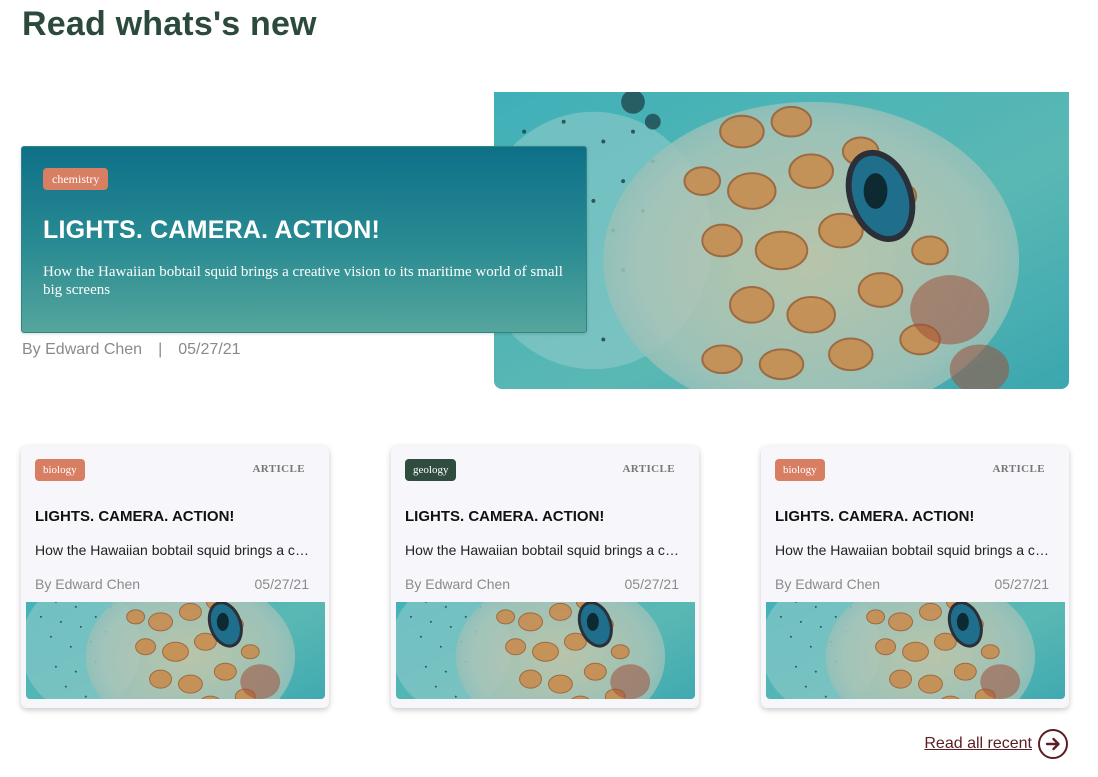 The height and width of the screenshot is (777, 1098). I want to click on featured-meta: By Edward Chen | 05/27/21, so click(131, 350).